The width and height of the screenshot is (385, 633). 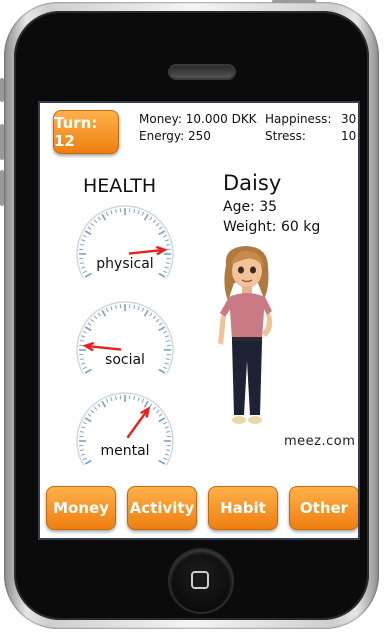 What do you see at coordinates (2, 142) in the screenshot?
I see `volume-up-button` at bounding box center [2, 142].